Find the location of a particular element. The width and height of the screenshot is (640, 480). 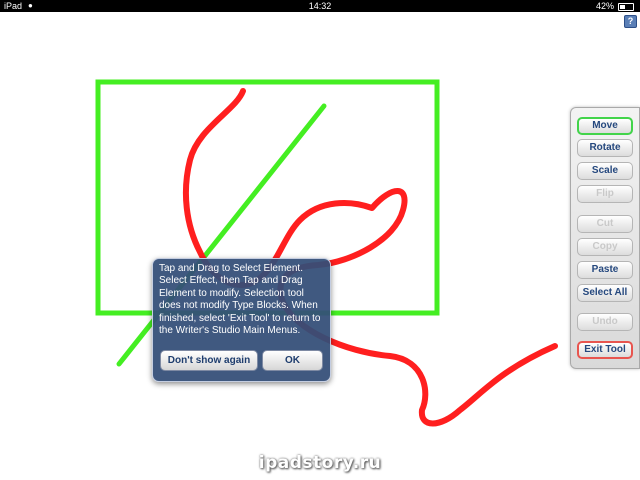

cut-button: Cut is located at coordinates (605, 224).